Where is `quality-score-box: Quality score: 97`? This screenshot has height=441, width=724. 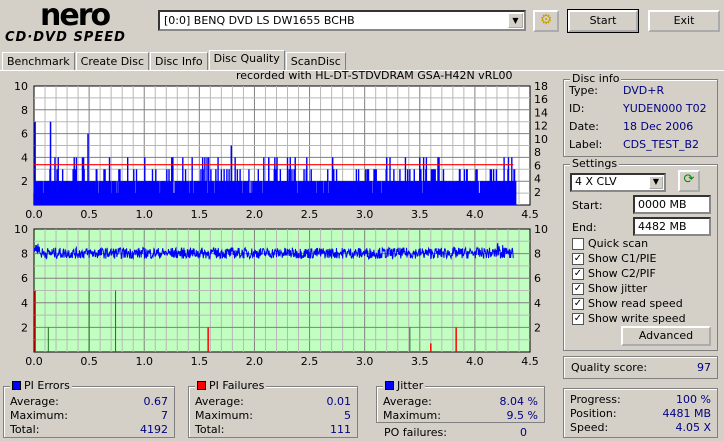 quality-score-box: Quality score: 97 is located at coordinates (640, 367).